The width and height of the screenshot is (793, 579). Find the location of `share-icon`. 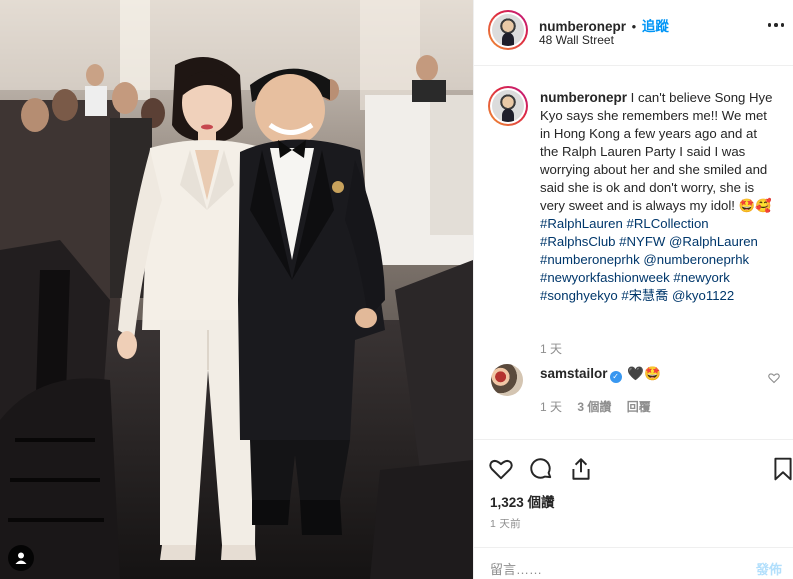

share-icon is located at coordinates (581, 469).